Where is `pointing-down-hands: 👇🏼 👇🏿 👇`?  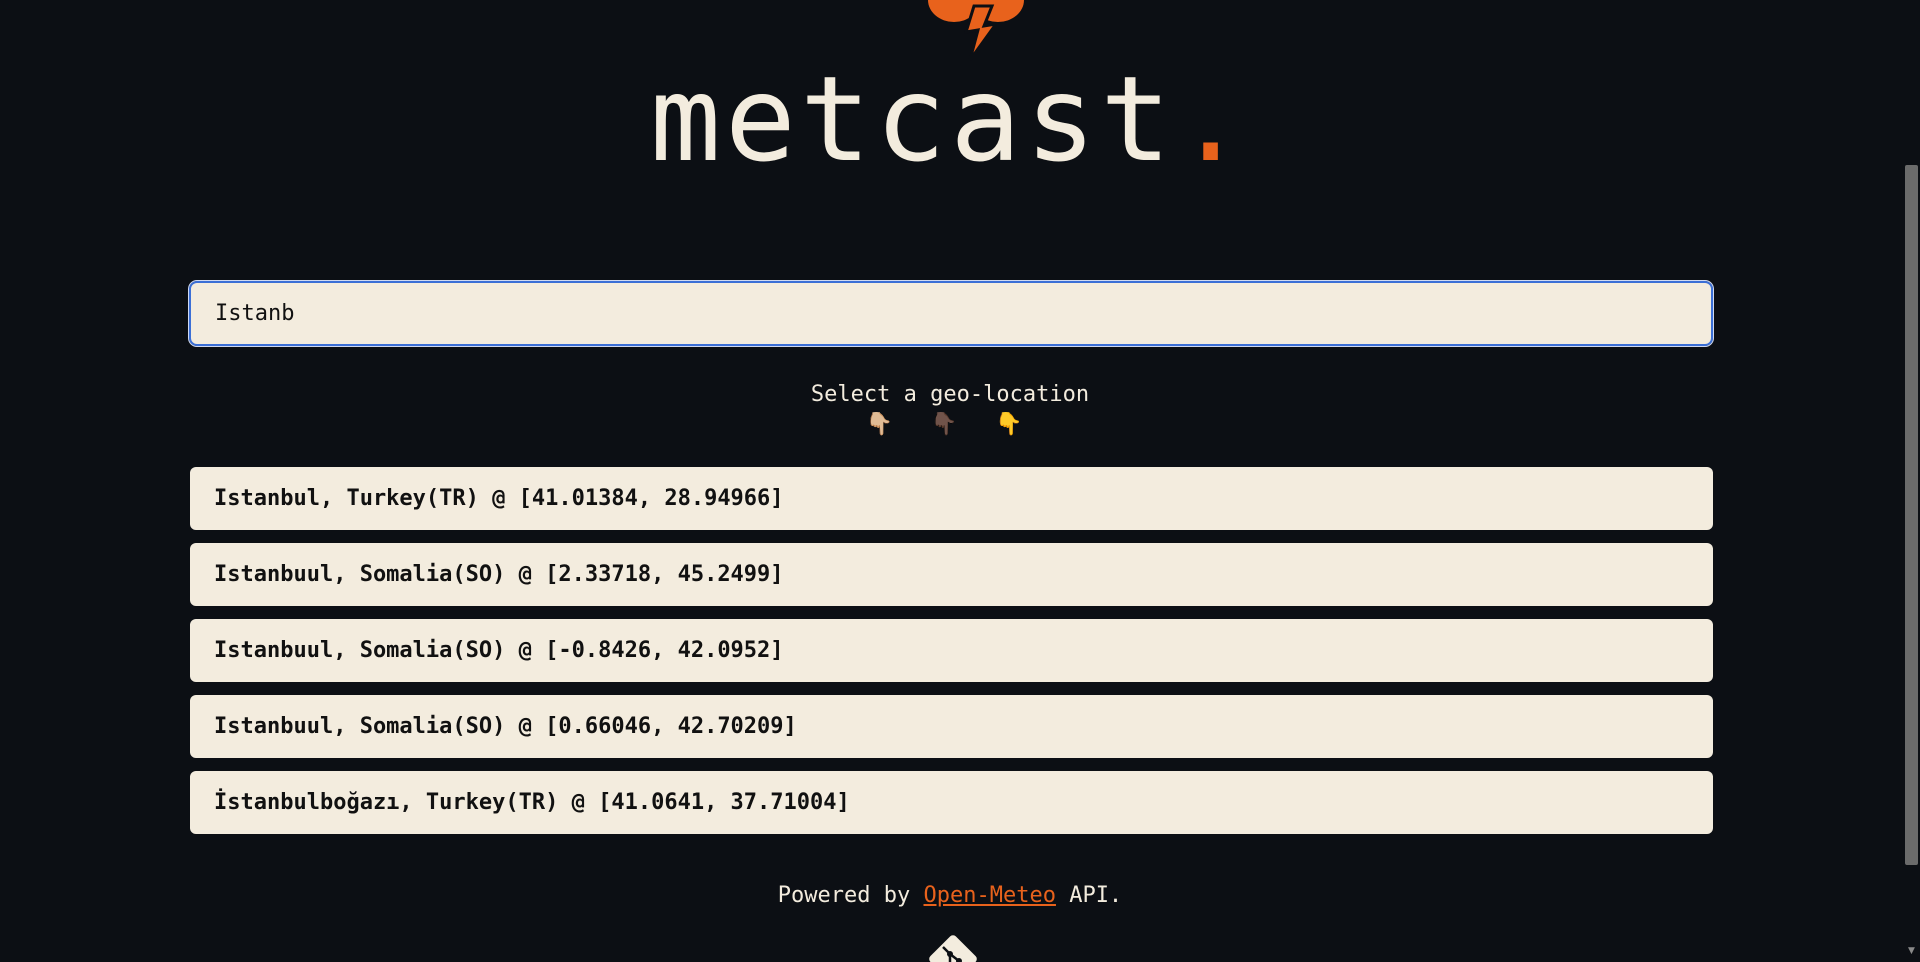
pointing-down-hands: 👇🏼 👇🏿 👇 is located at coordinates (950, 424).